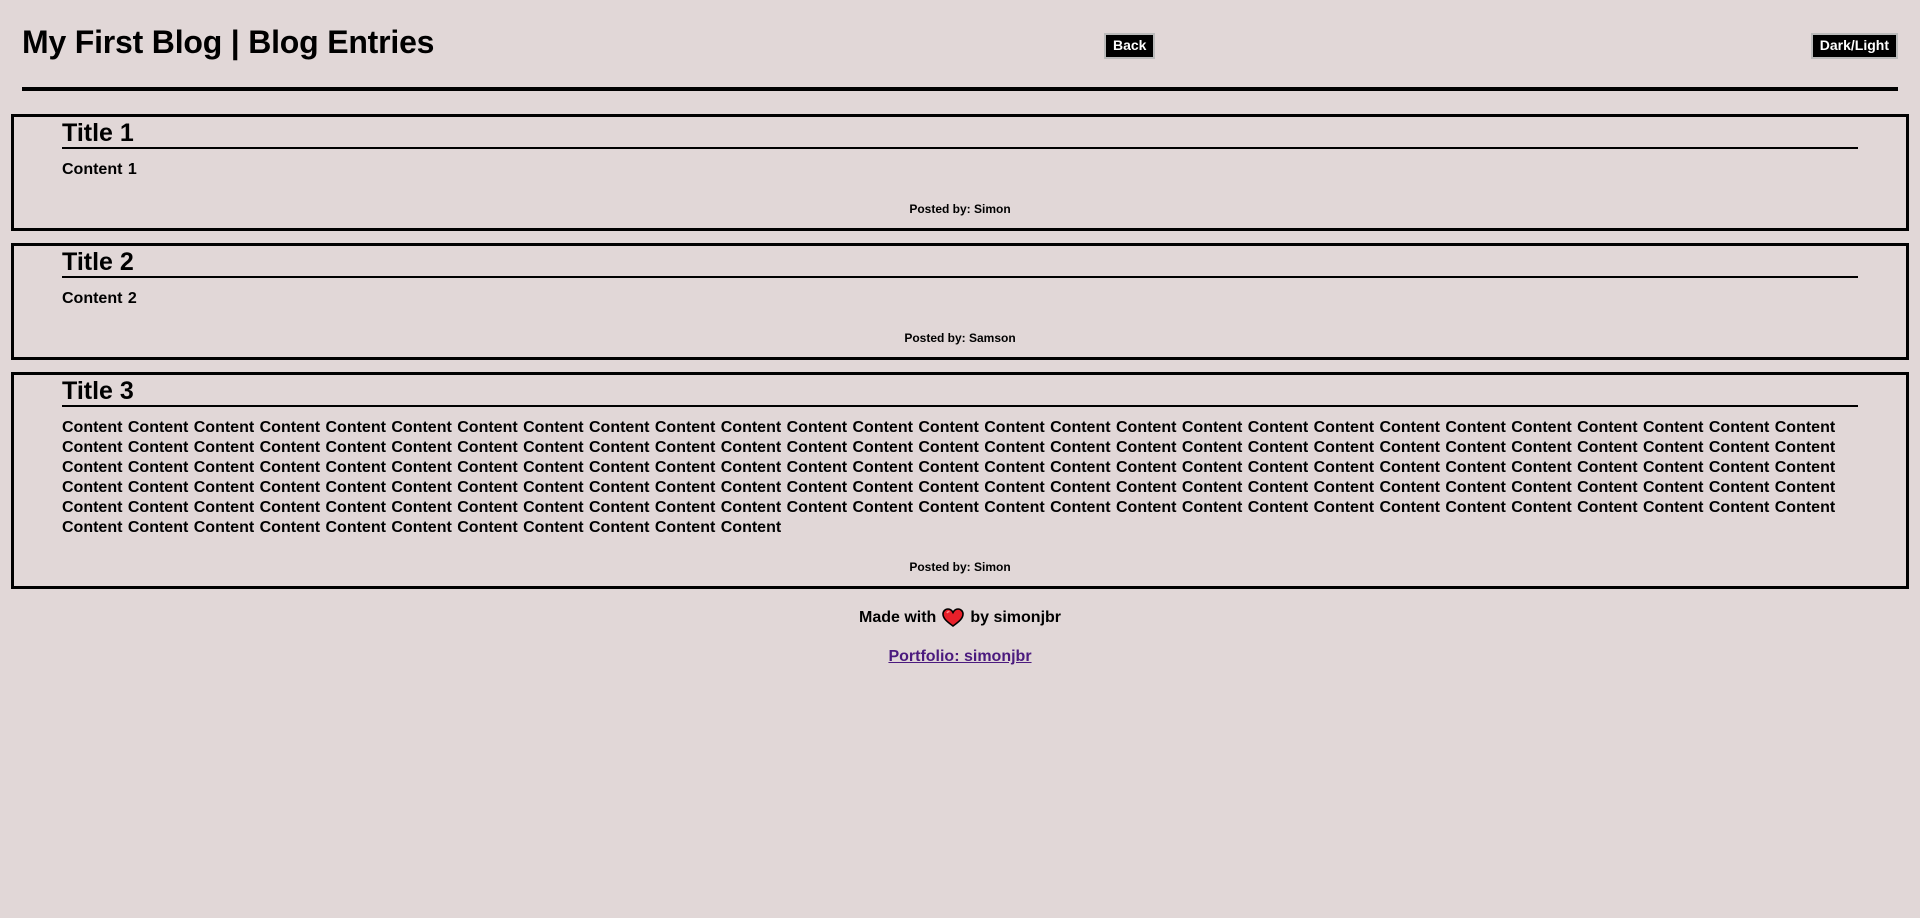  I want to click on made-with-prefix: Made with, so click(897, 617).